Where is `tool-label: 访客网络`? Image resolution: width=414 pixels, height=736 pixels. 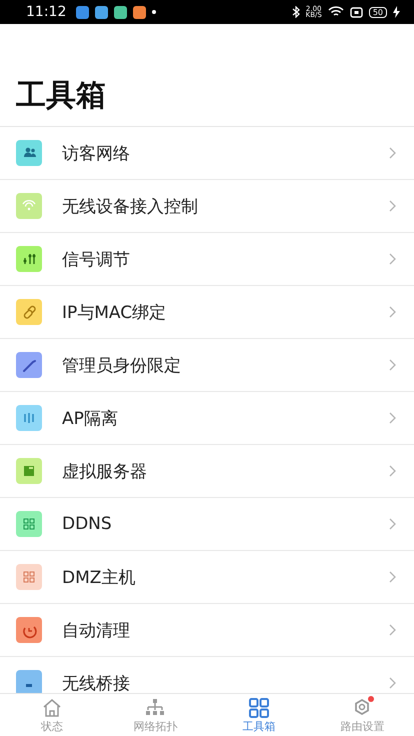 tool-label: 访客网络 is located at coordinates (96, 153).